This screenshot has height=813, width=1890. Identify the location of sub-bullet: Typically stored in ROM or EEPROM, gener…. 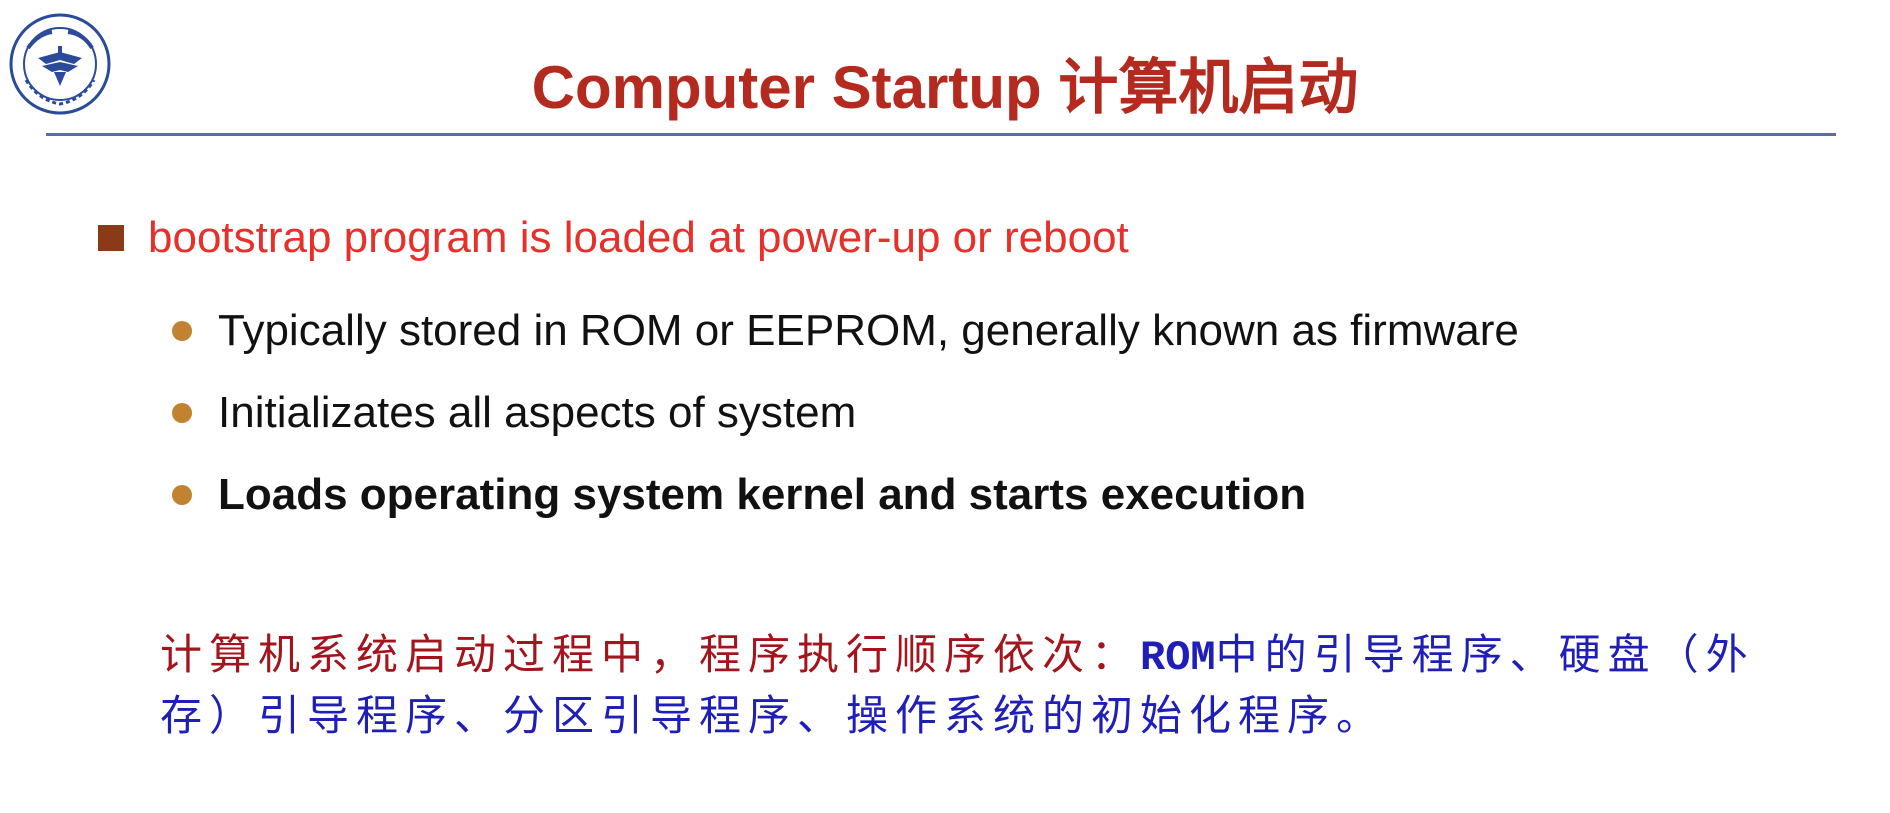
(845, 331).